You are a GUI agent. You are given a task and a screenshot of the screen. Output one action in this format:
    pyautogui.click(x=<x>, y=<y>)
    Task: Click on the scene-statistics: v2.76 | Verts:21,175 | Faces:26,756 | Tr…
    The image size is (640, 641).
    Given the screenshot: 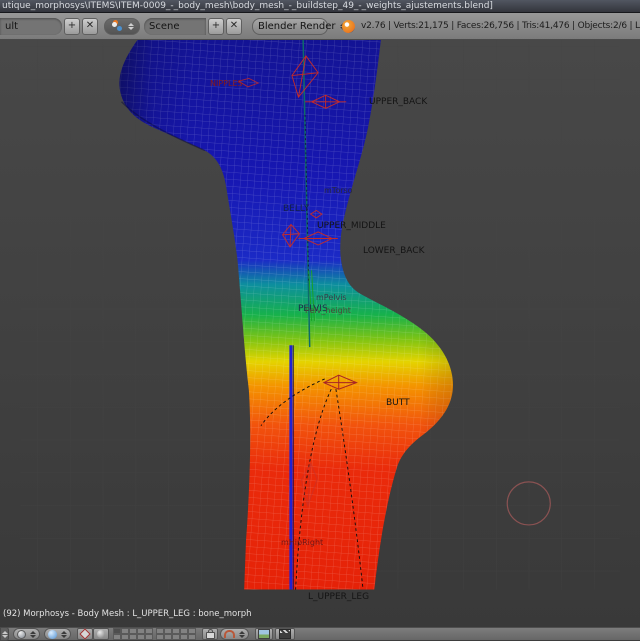 What is the action you would take?
    pyautogui.click(x=500, y=26)
    